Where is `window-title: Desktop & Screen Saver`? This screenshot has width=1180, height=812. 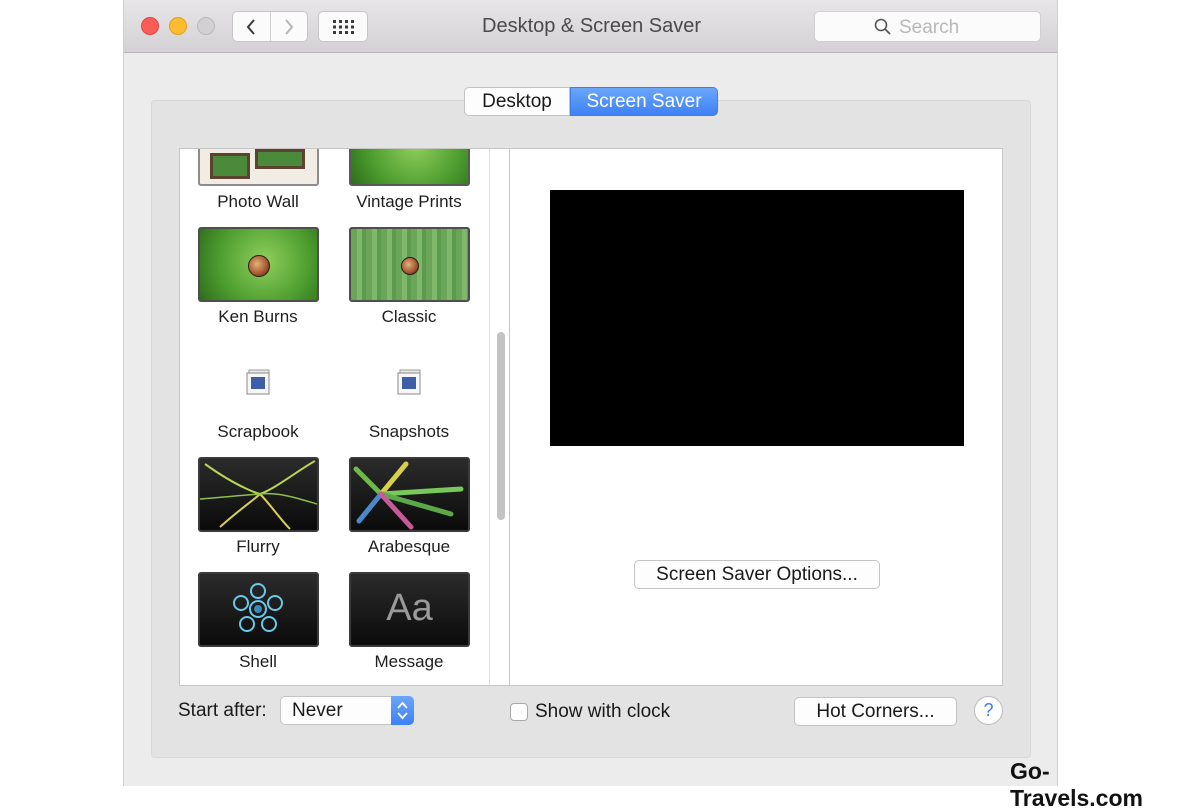 window-title: Desktop & Screen Saver is located at coordinates (591, 26).